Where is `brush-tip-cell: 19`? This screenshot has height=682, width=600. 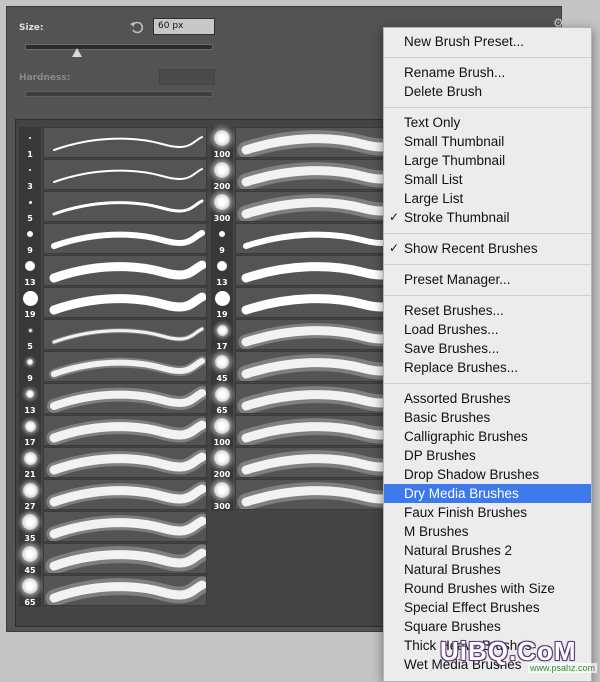
brush-tip-cell: 19 is located at coordinates (30, 303).